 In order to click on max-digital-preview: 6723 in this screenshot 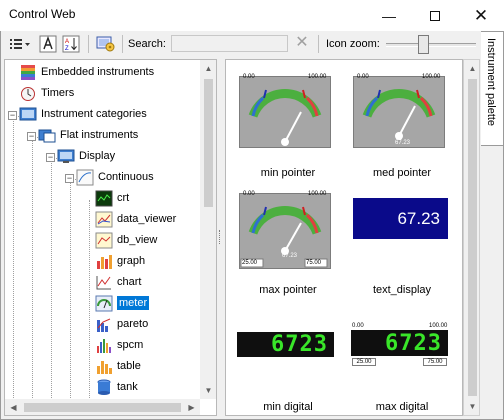, I will do `click(399, 343)`.